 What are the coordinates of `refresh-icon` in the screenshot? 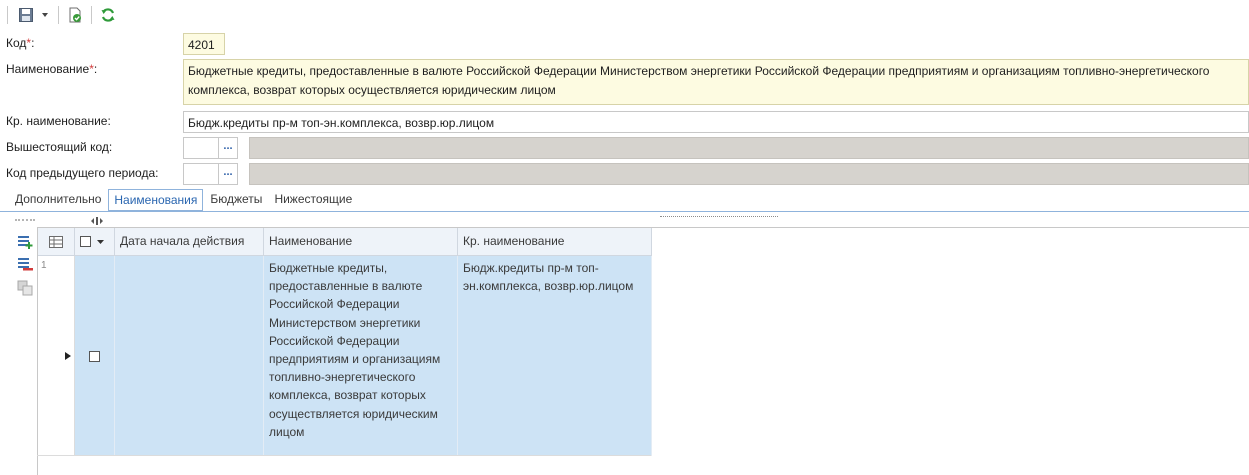 It's located at (108, 15).